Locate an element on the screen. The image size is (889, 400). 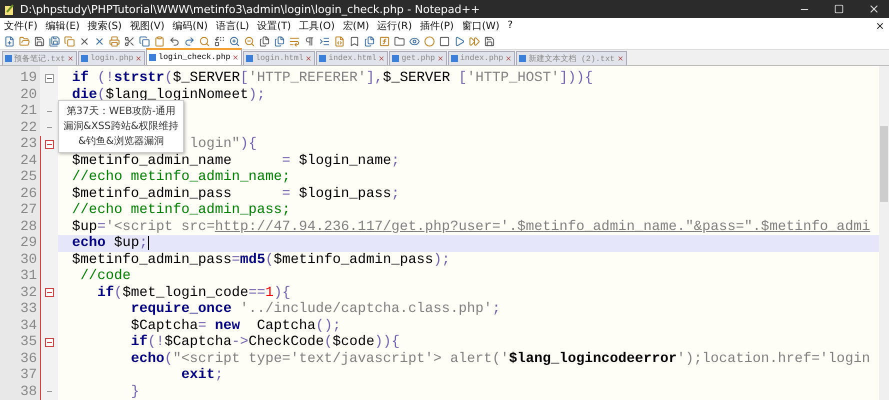
code-line: $Captcha= new Captcha(); is located at coordinates (235, 326).